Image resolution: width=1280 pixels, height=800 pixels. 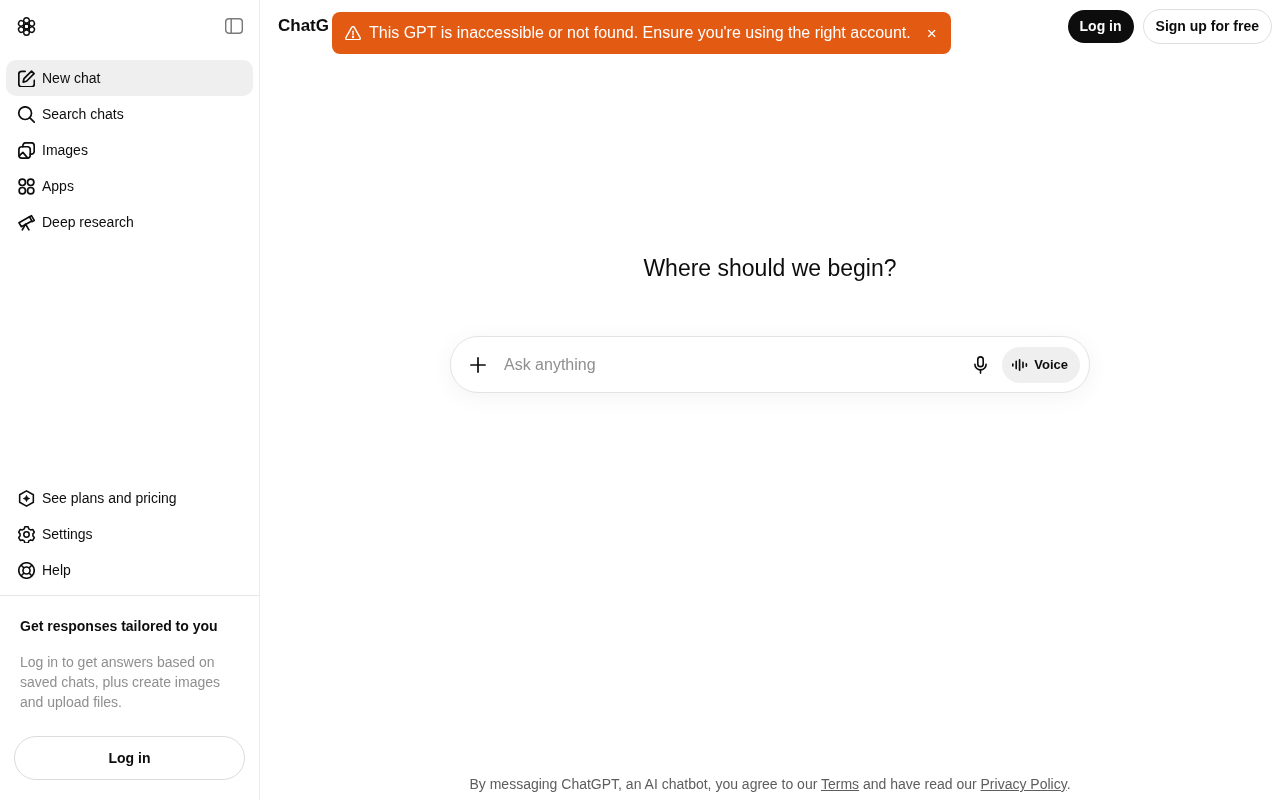 I want to click on terms-link: Terms, so click(x=840, y=784).